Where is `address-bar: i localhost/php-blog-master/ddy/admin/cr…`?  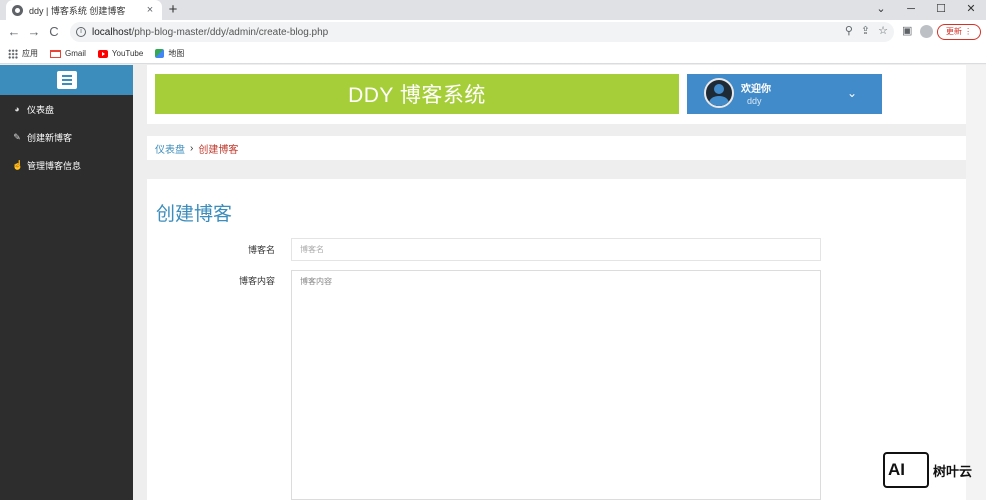
address-bar: i localhost/php-blog-master/ddy/admin/cr… is located at coordinates (482, 32).